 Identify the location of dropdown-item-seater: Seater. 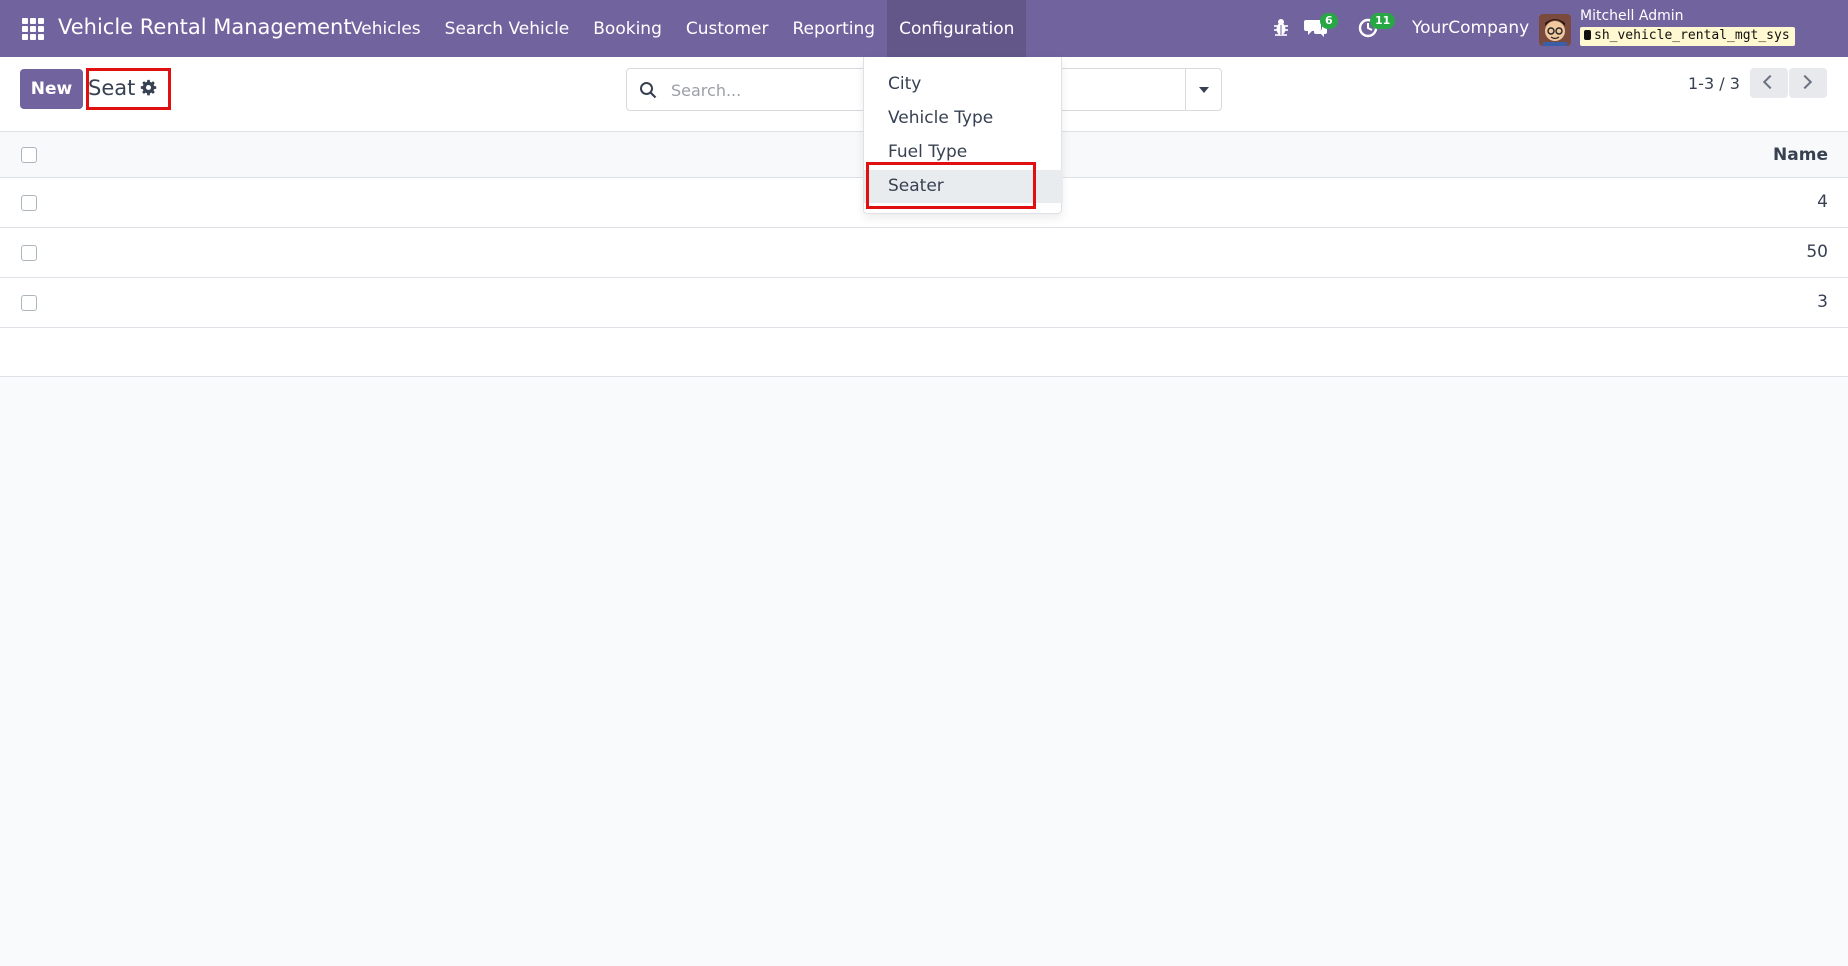
(963, 186).